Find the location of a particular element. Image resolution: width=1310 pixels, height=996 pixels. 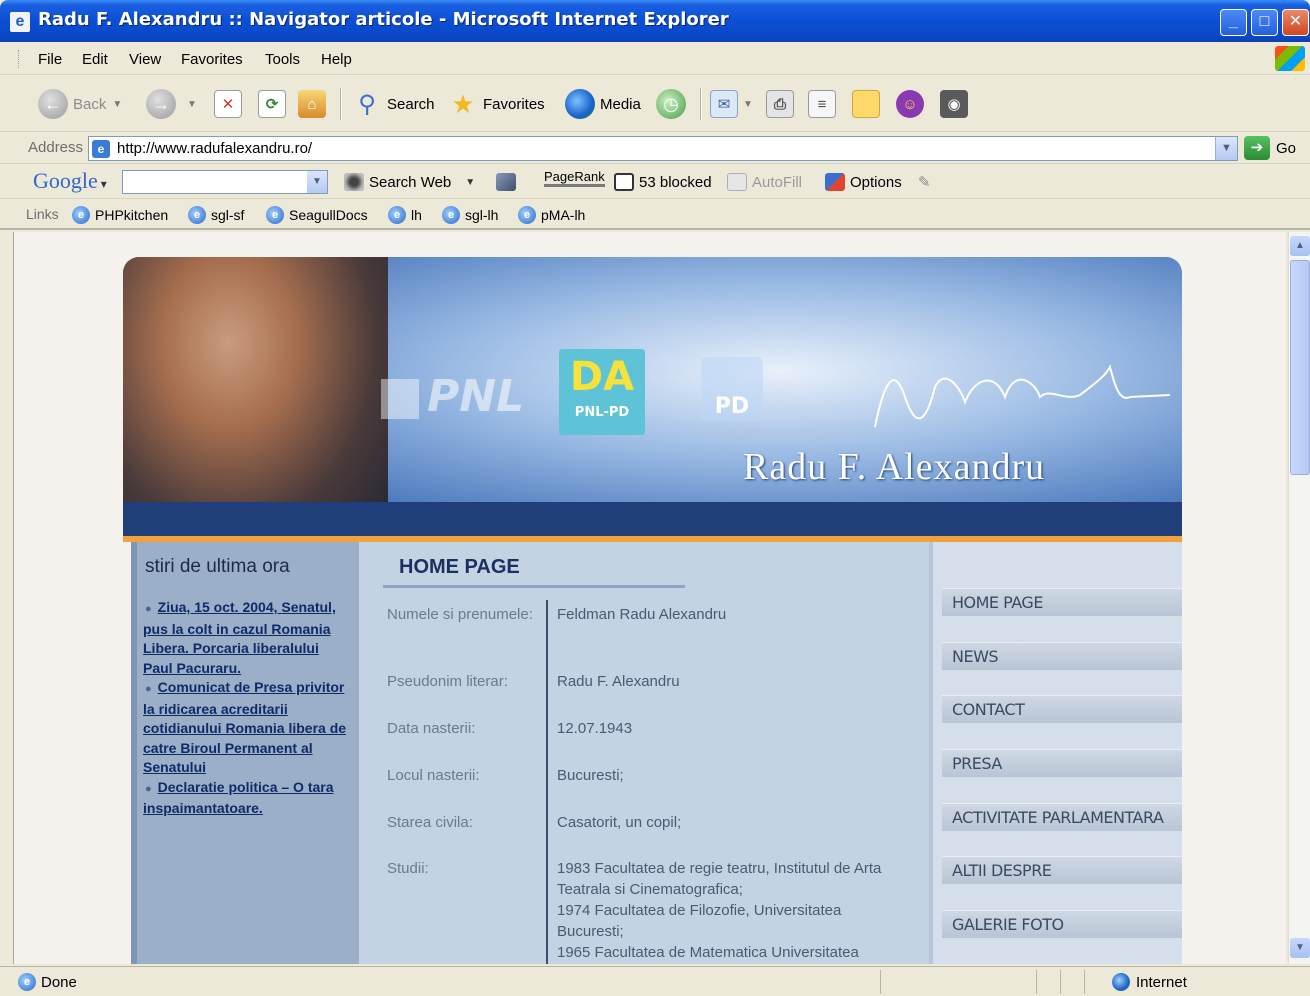

status-bar: e Done Internet is located at coordinates (655, 981).